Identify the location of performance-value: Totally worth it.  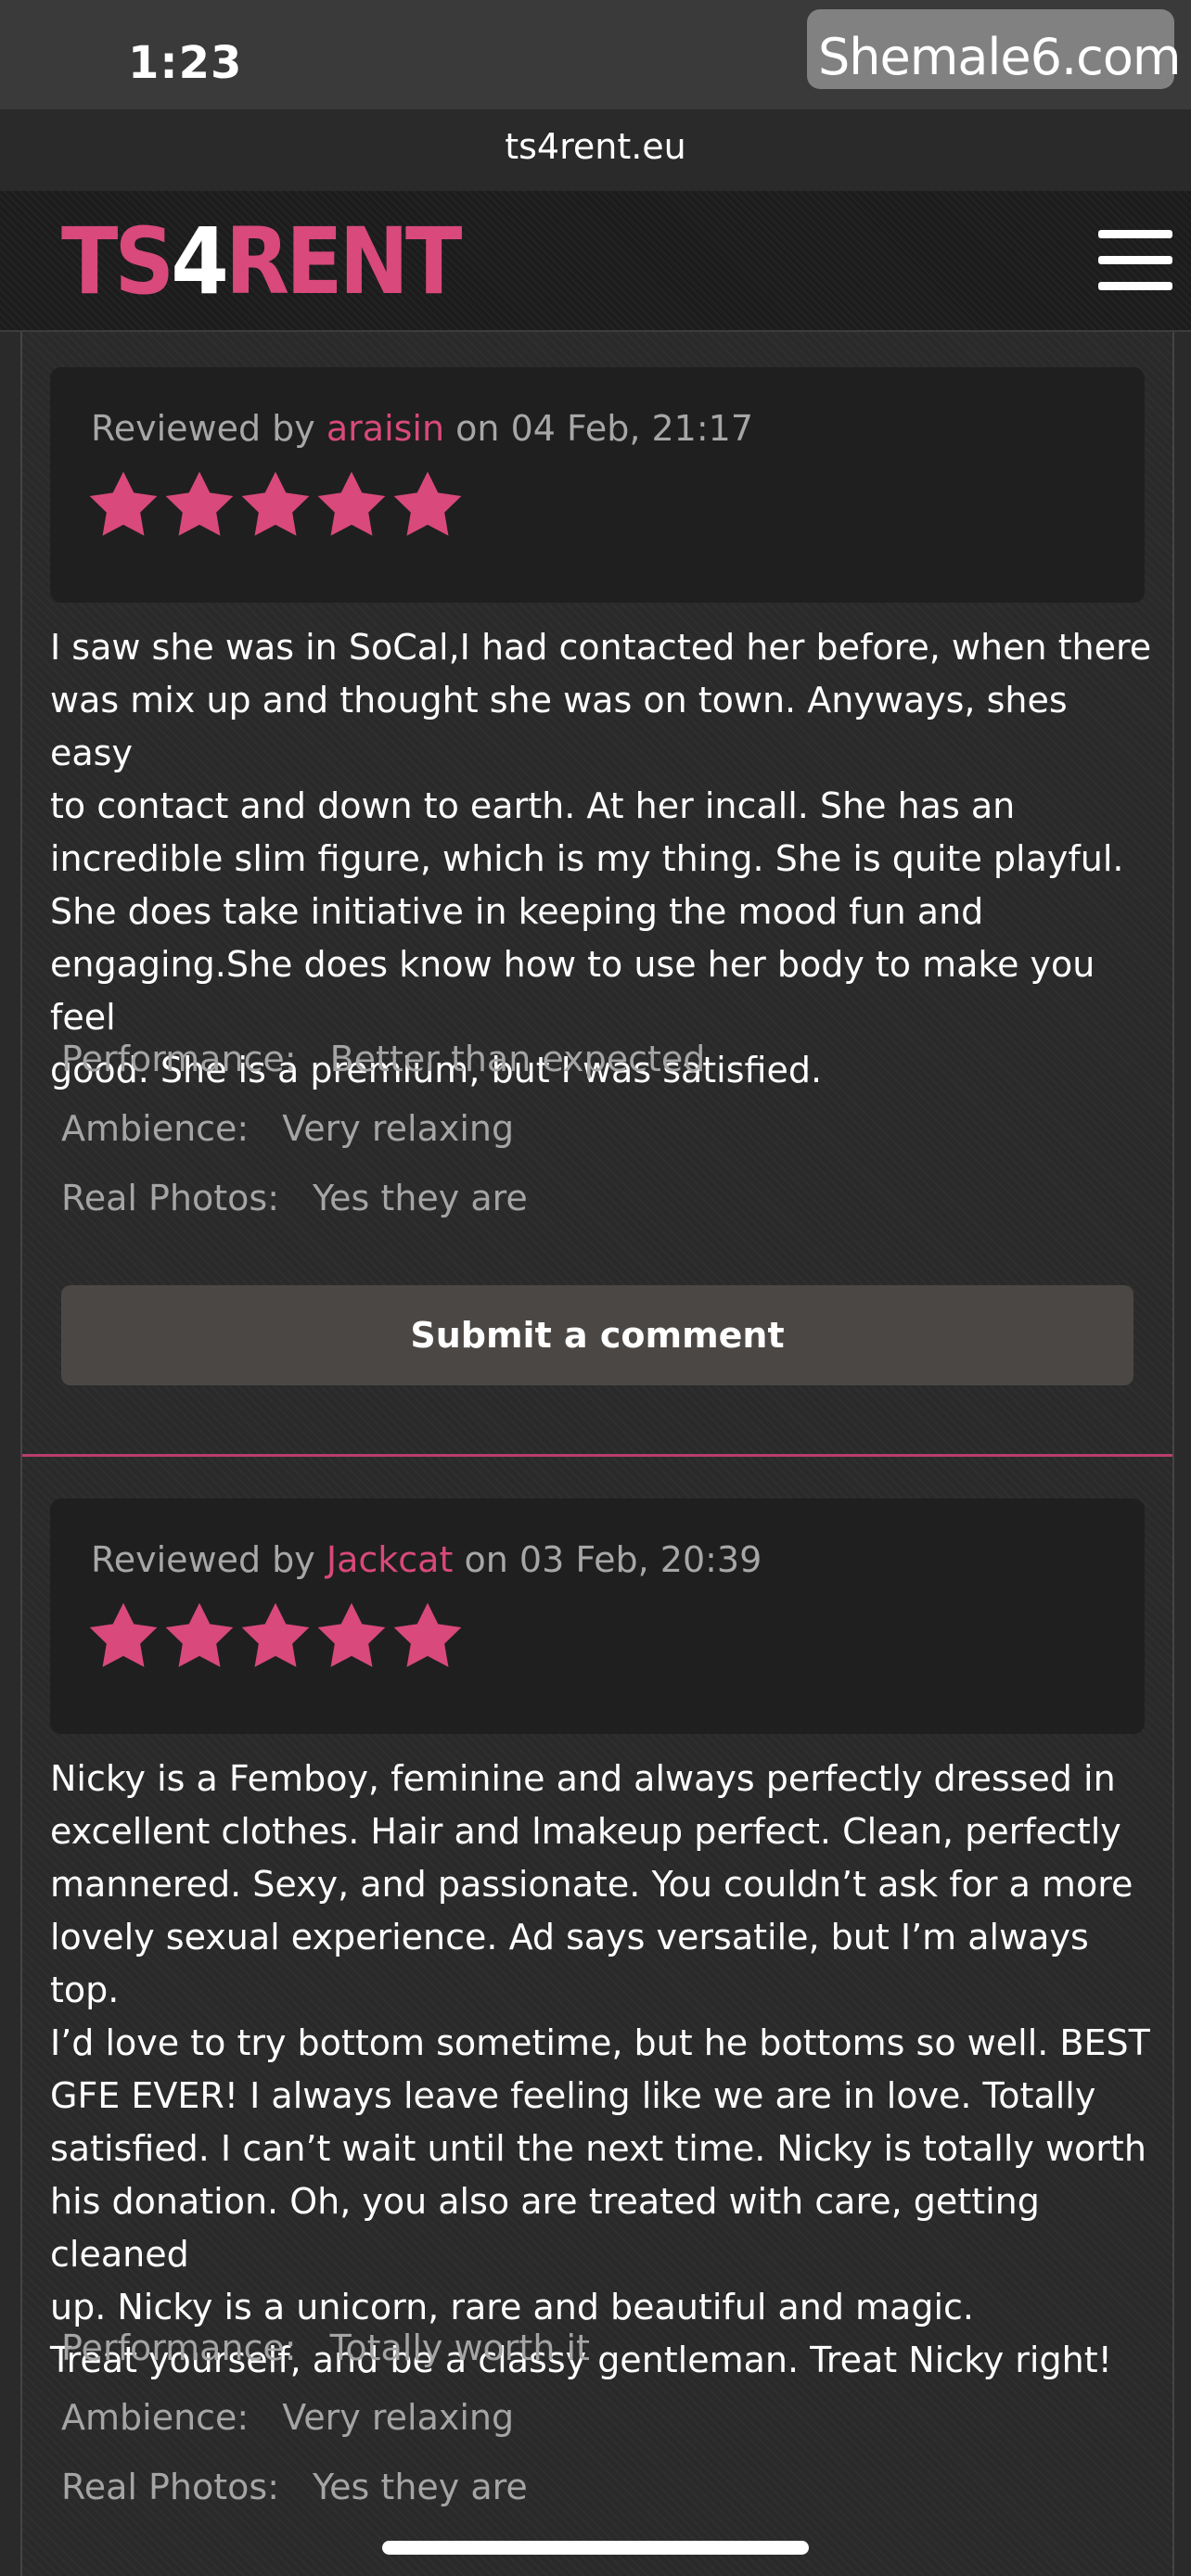
(459, 2347).